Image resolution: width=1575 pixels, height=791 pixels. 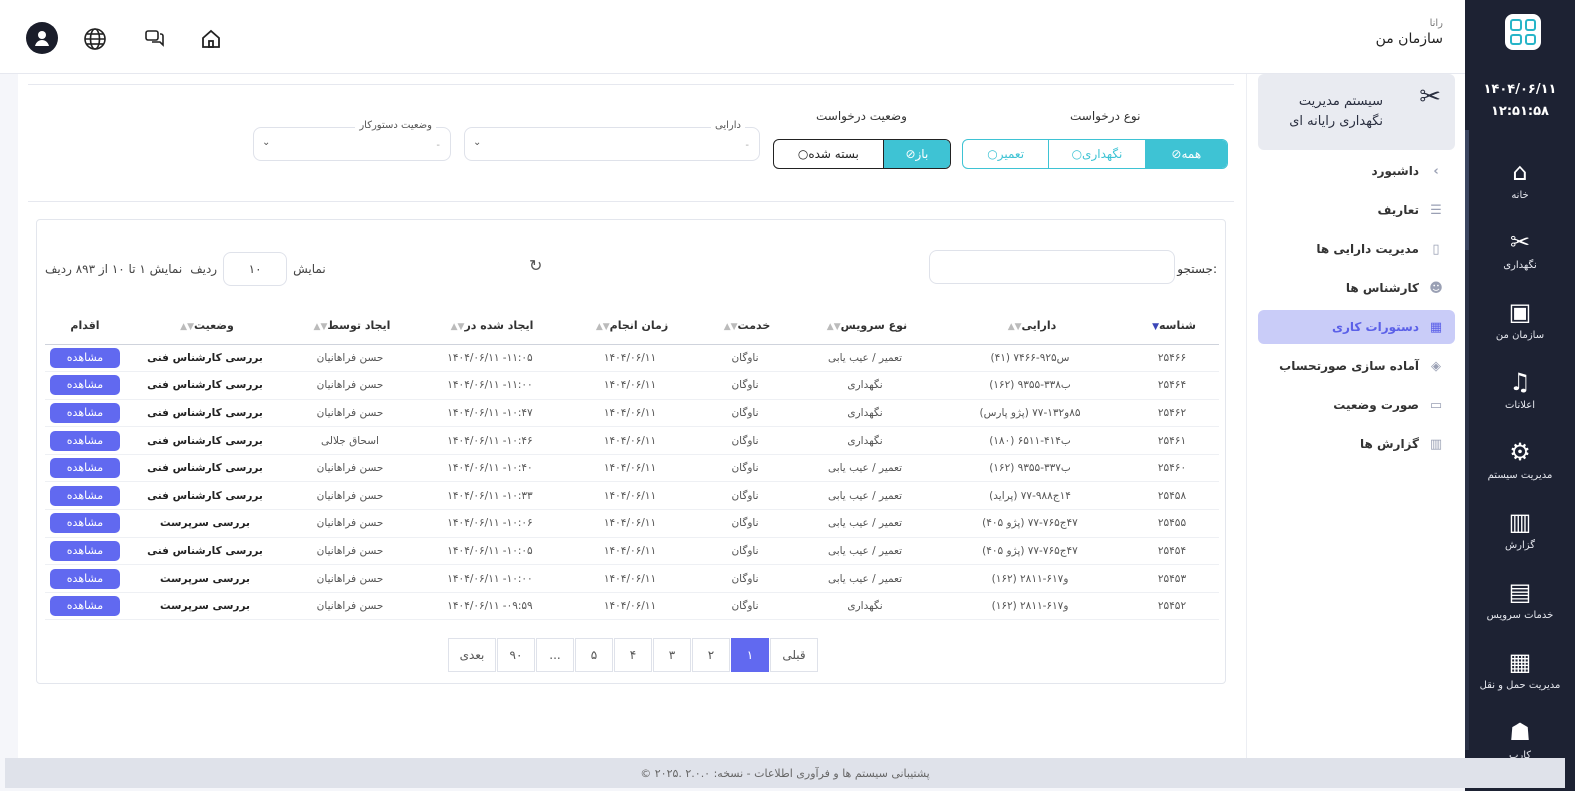 I want to click on column-header-created-at: ▲▼ایجاد شده در, so click(x=490, y=326).